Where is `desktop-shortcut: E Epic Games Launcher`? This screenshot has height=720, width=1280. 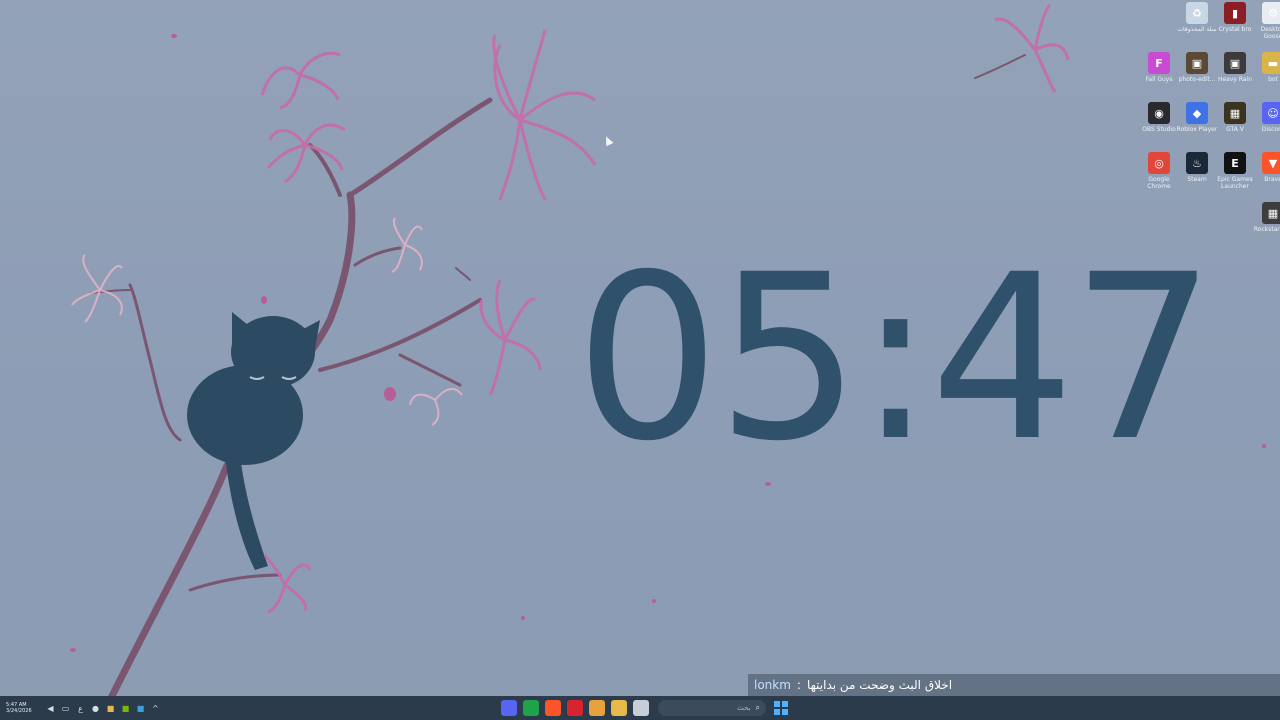
desktop-shortcut: E Epic Games Launcher is located at coordinates (1235, 176).